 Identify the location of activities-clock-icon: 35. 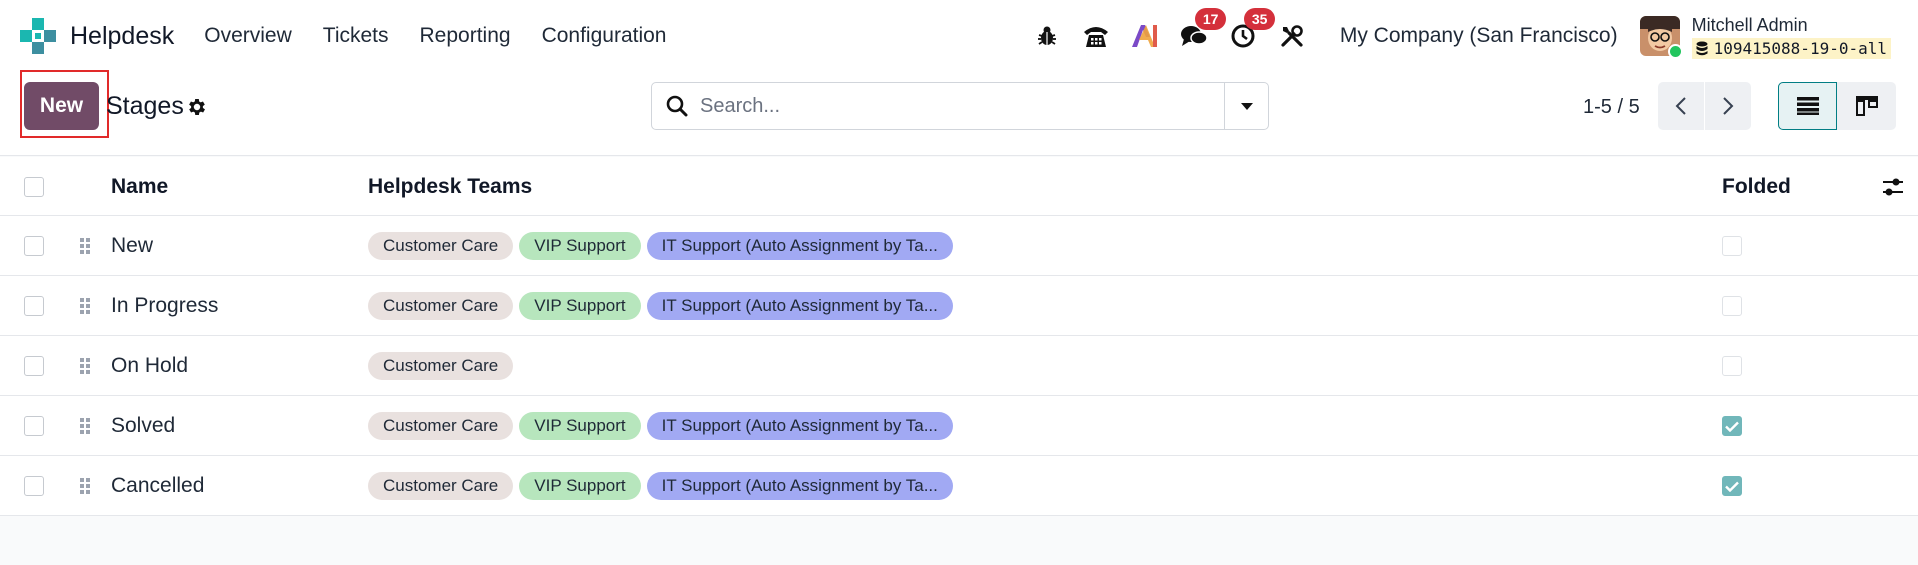
(1252, 29).